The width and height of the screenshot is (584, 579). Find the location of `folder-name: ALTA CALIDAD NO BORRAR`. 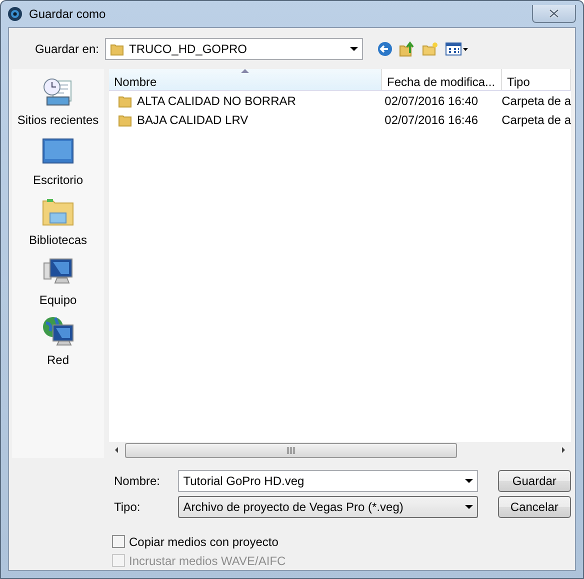

folder-name: ALTA CALIDAD NO BORRAR is located at coordinates (216, 101).